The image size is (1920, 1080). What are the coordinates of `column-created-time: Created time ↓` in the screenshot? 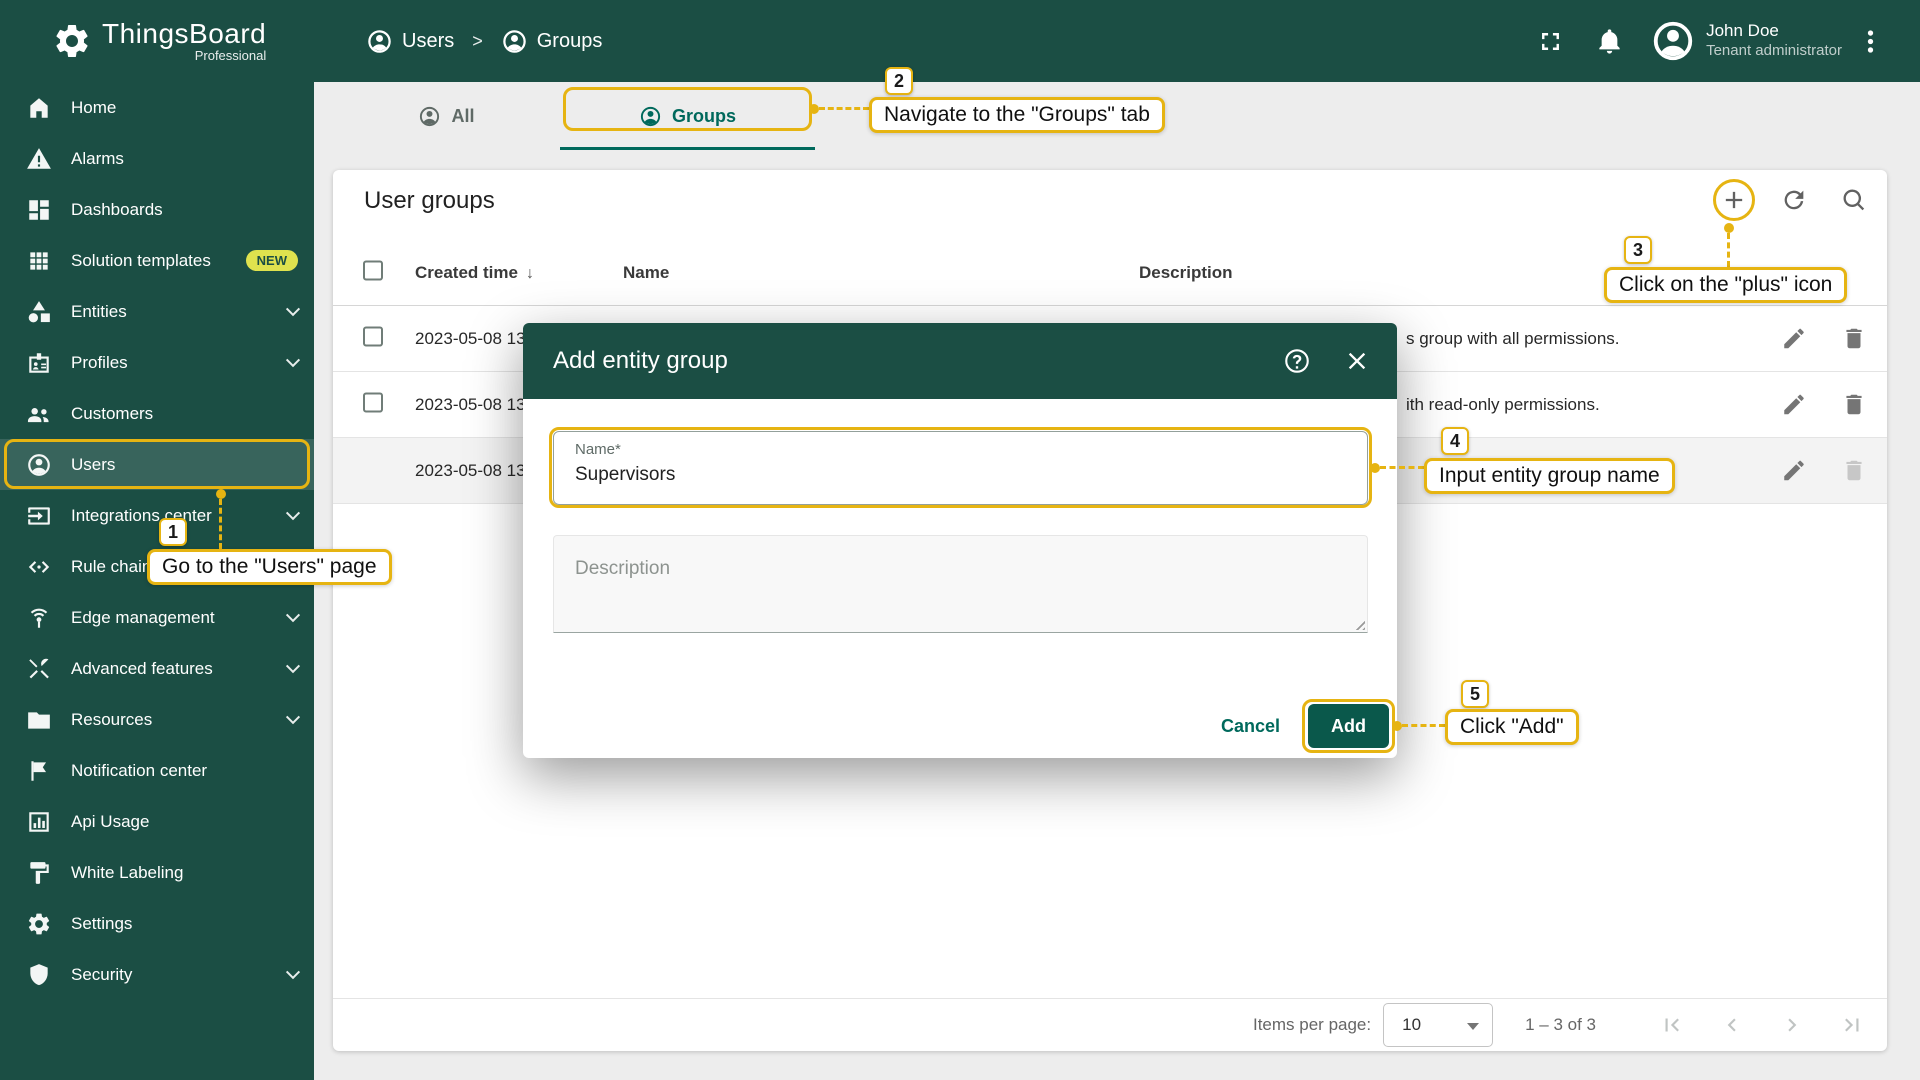 It's located at (474, 273).